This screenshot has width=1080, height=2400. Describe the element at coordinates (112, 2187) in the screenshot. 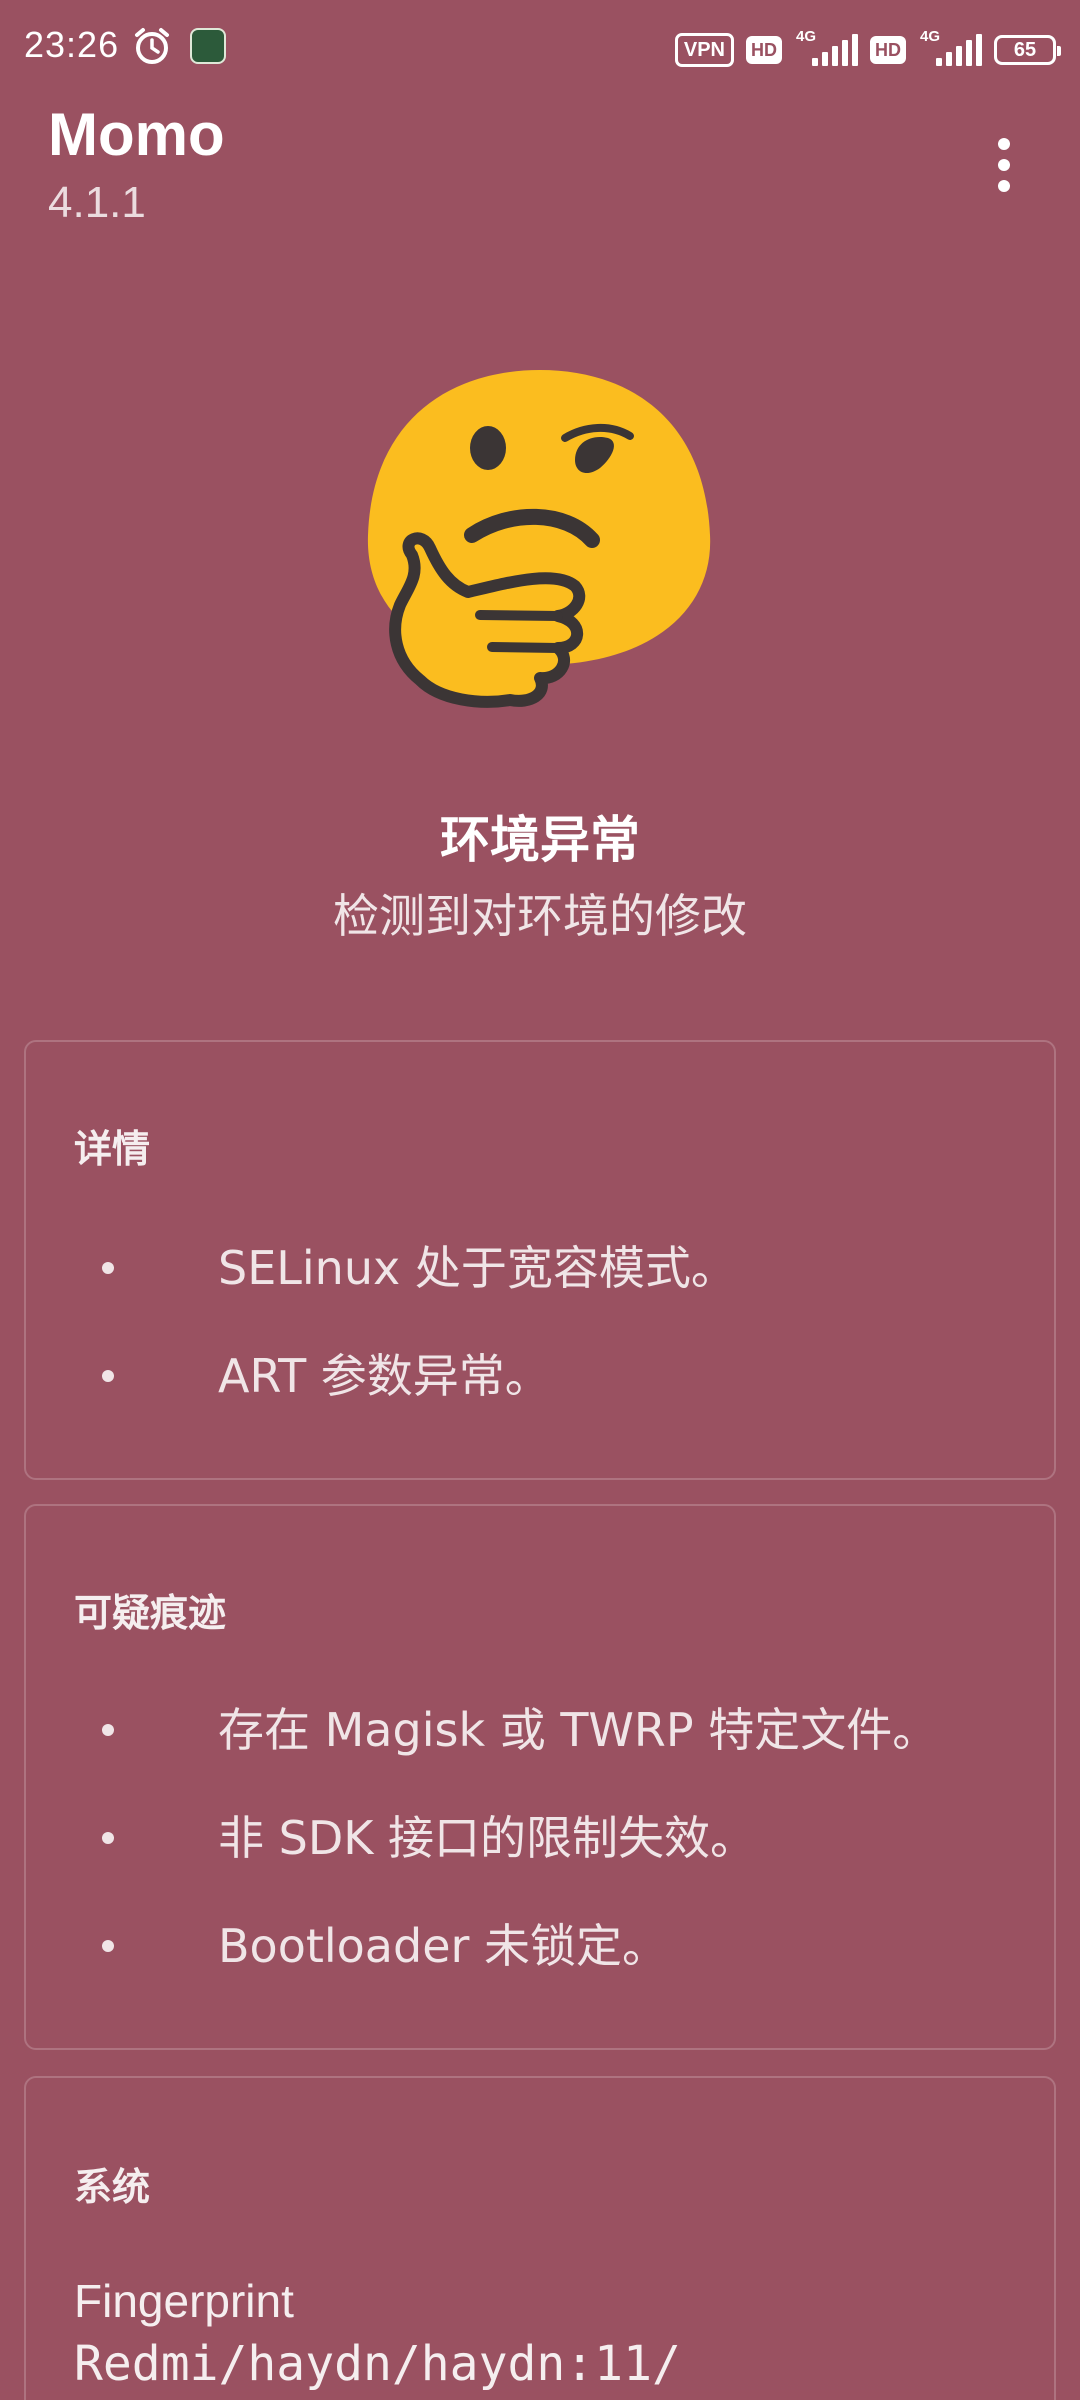

I see `card-title: 系统` at that location.